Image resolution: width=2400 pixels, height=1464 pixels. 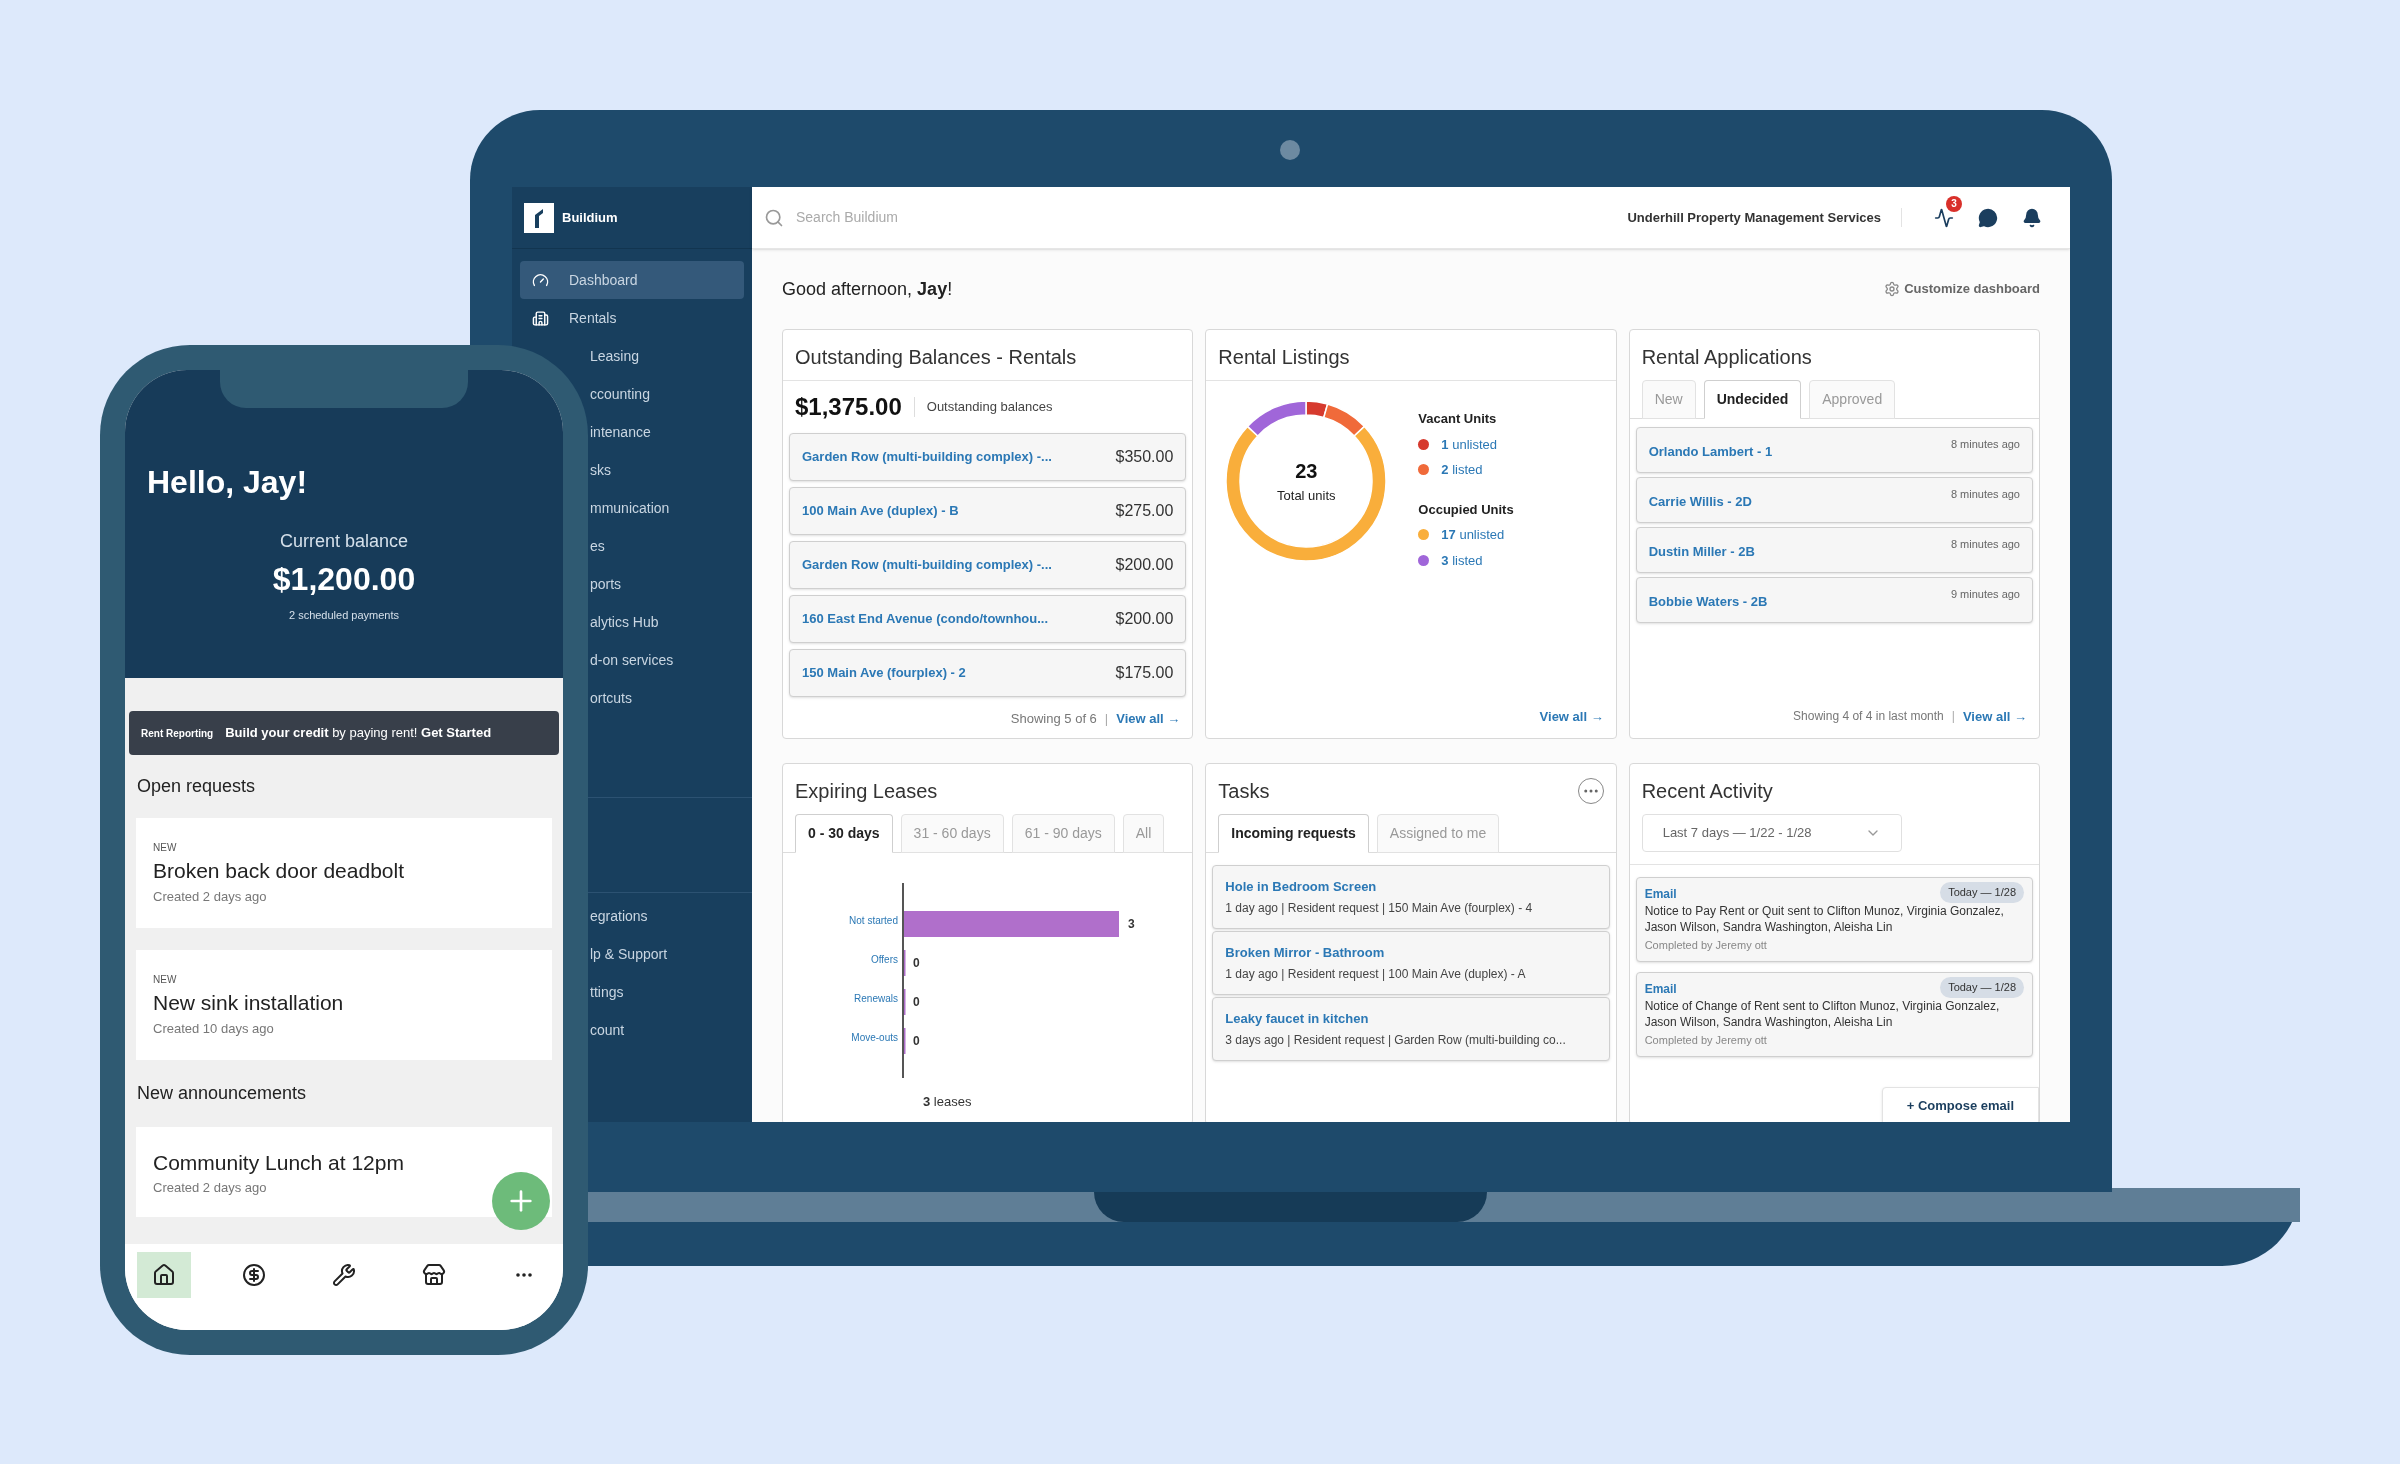 What do you see at coordinates (344, 1275) in the screenshot?
I see `wrench-icon` at bounding box center [344, 1275].